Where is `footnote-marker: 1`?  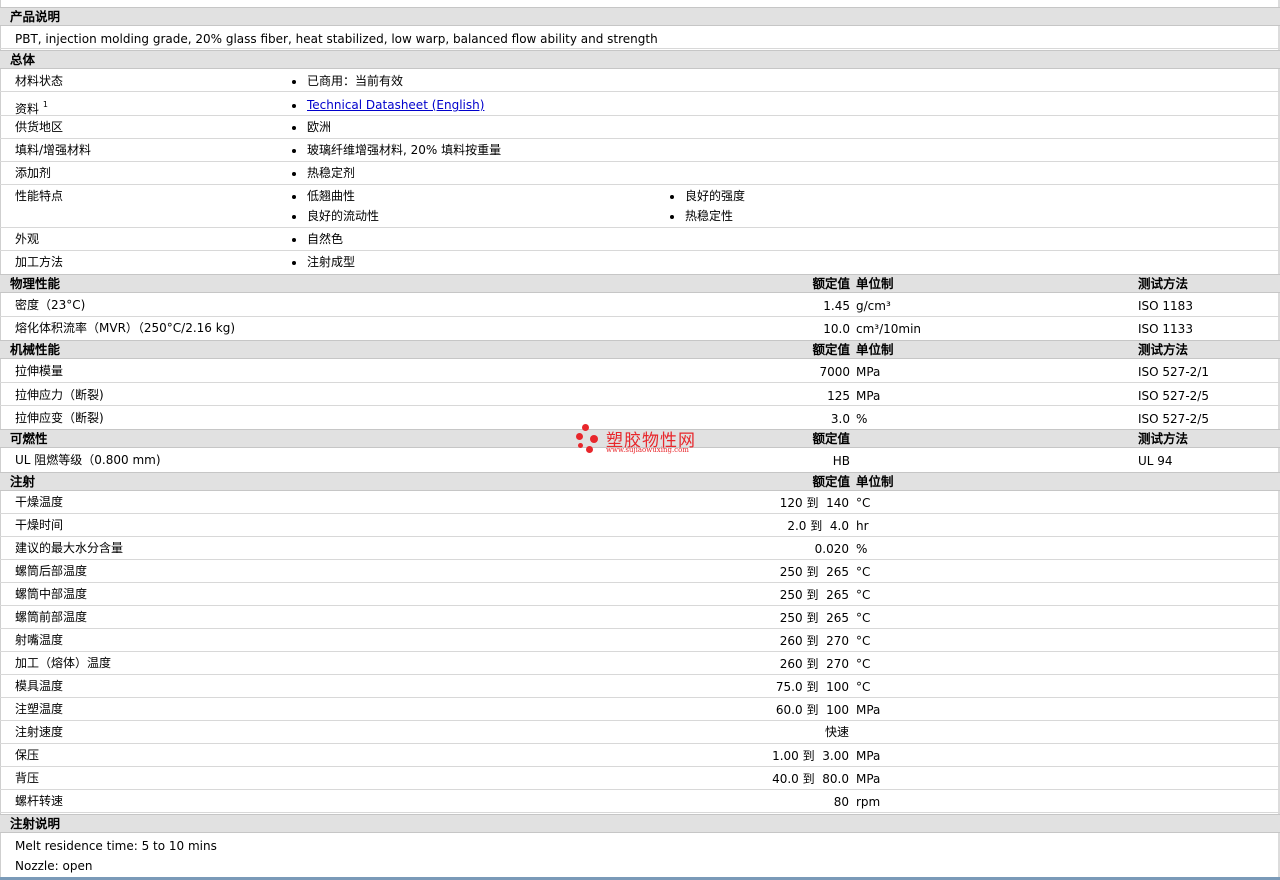 footnote-marker: 1 is located at coordinates (45, 104).